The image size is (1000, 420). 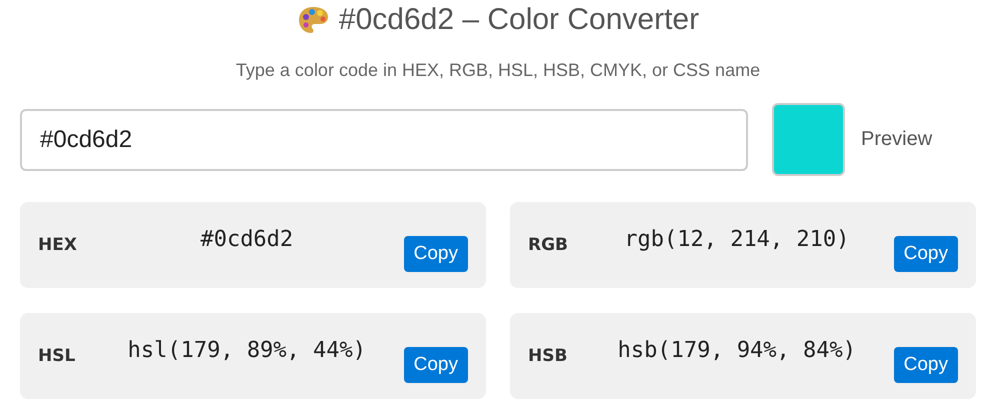 I want to click on palette-icon, so click(x=312, y=20).